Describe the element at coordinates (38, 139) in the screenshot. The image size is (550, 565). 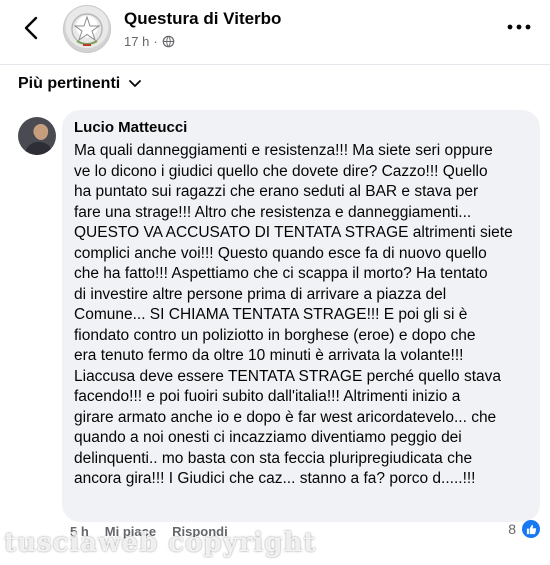
I see `profile-photo` at that location.